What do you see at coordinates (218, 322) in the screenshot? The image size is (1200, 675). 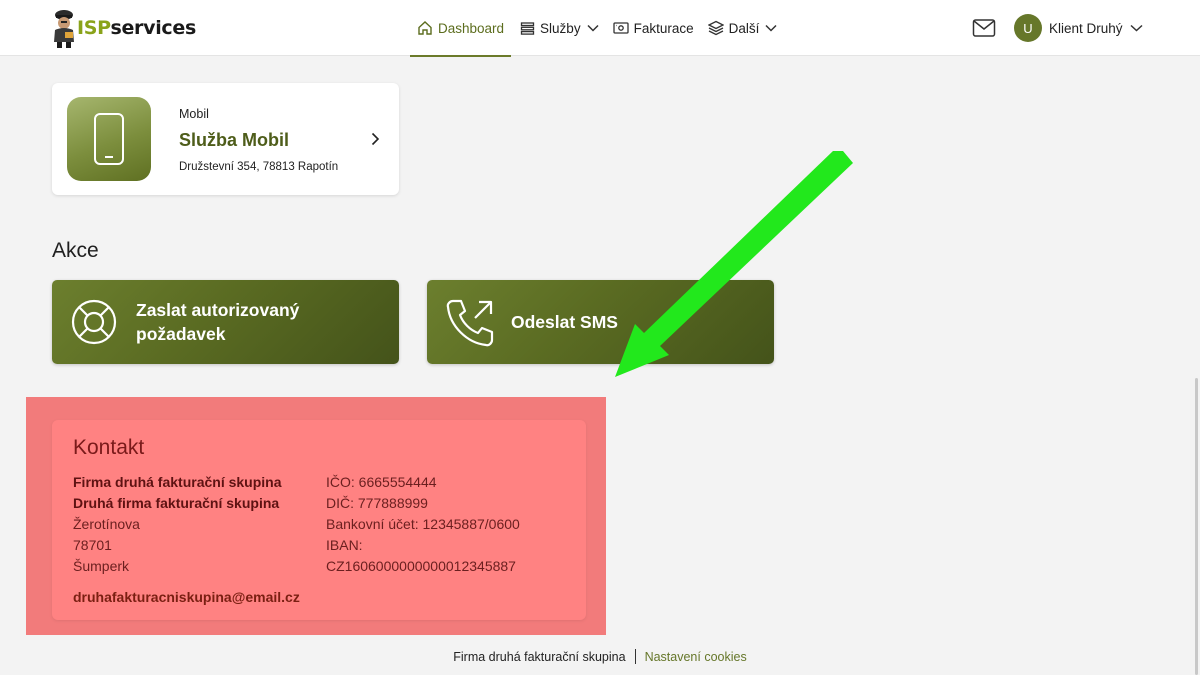 I see `send-authorized-request-label: Zaslat autorizovaný požadavek` at bounding box center [218, 322].